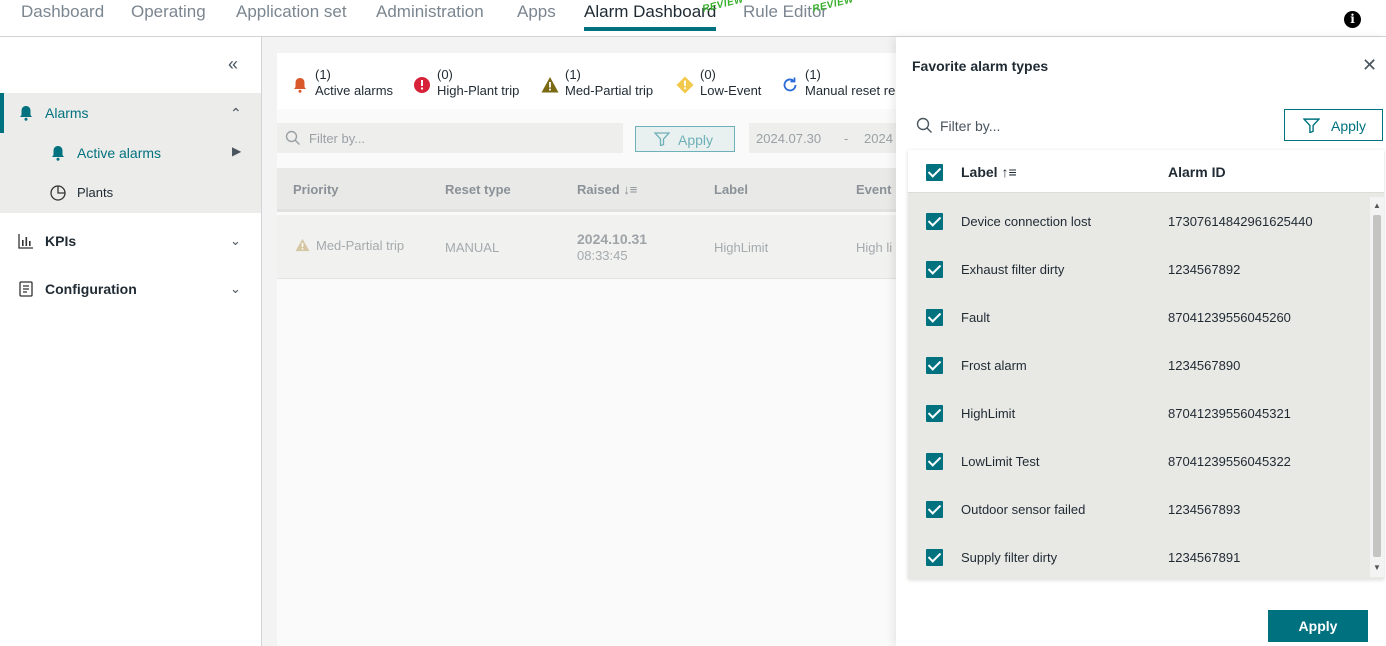 The width and height of the screenshot is (1386, 646). Describe the element at coordinates (708, 74) in the screenshot. I see `summary-count: (0)` at that location.